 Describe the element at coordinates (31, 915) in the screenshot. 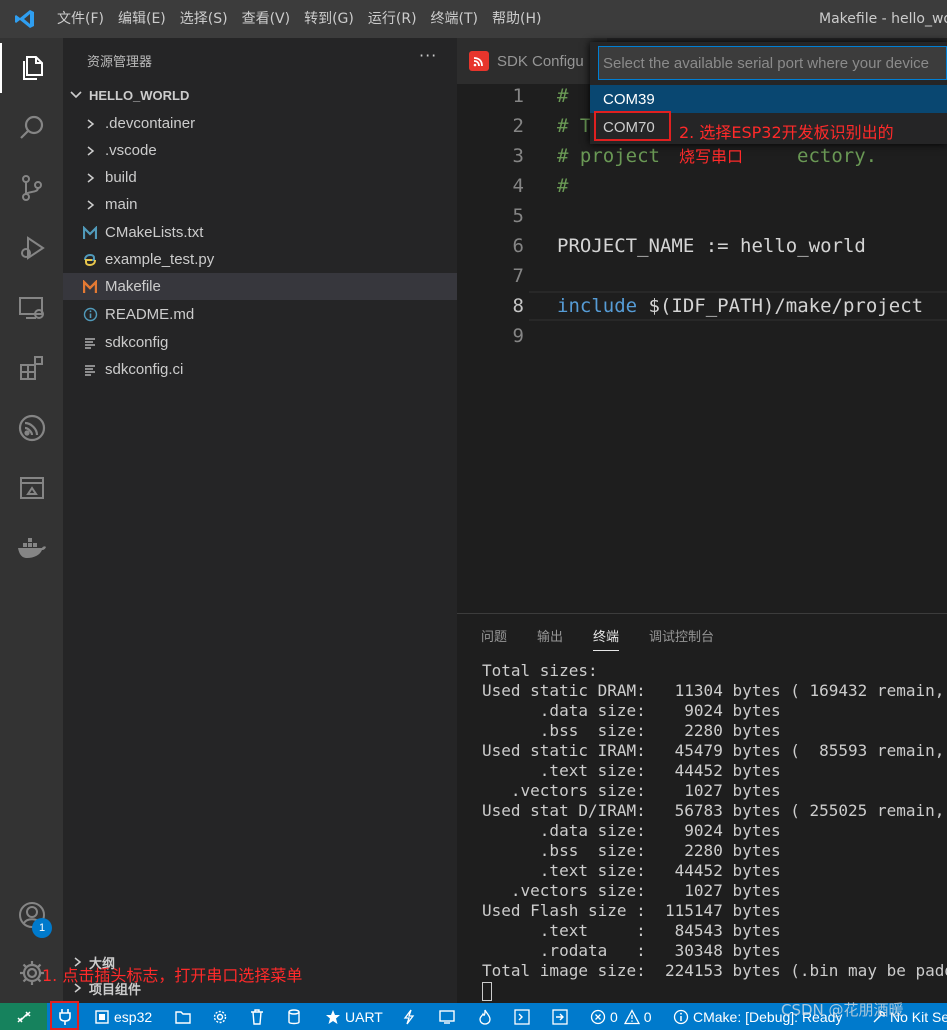

I see `account-icon: 1` at that location.